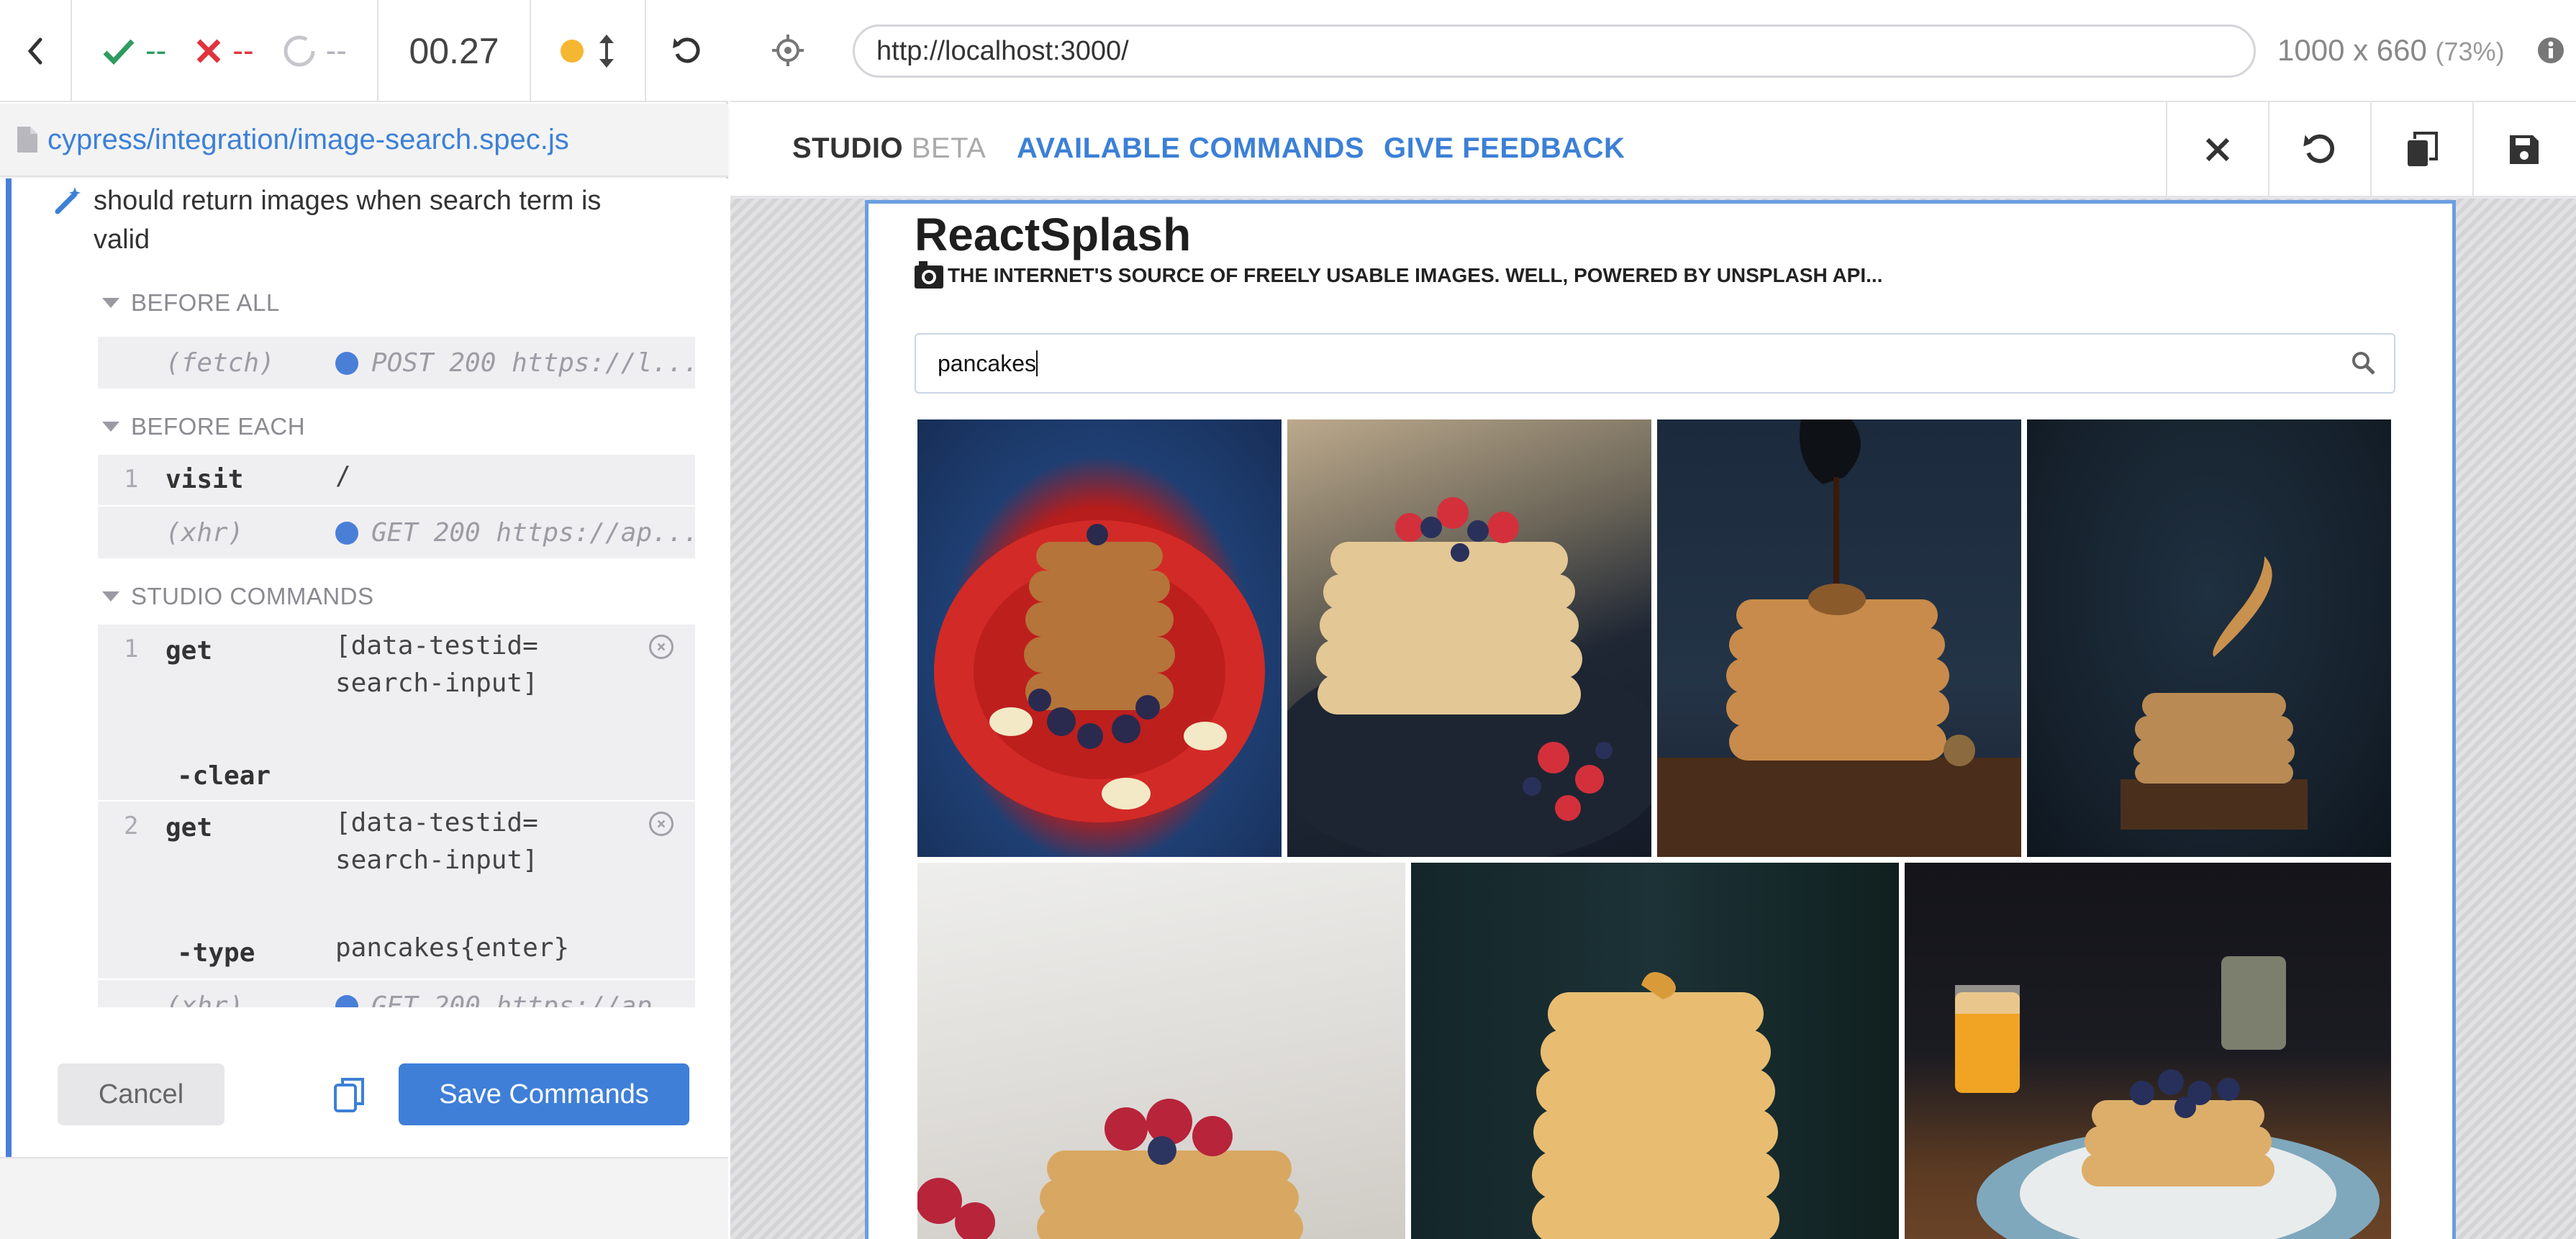  I want to click on studio-commands-header: STUDIO COMMANDS, so click(238, 596).